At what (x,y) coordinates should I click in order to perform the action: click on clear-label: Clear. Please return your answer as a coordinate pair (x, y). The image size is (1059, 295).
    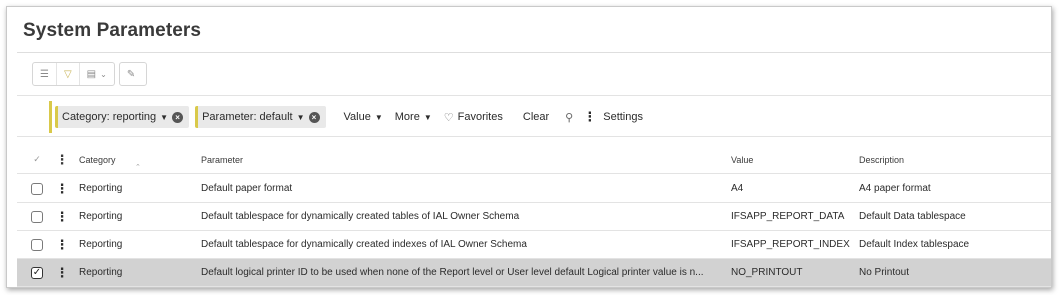
    Looking at the image, I should click on (536, 117).